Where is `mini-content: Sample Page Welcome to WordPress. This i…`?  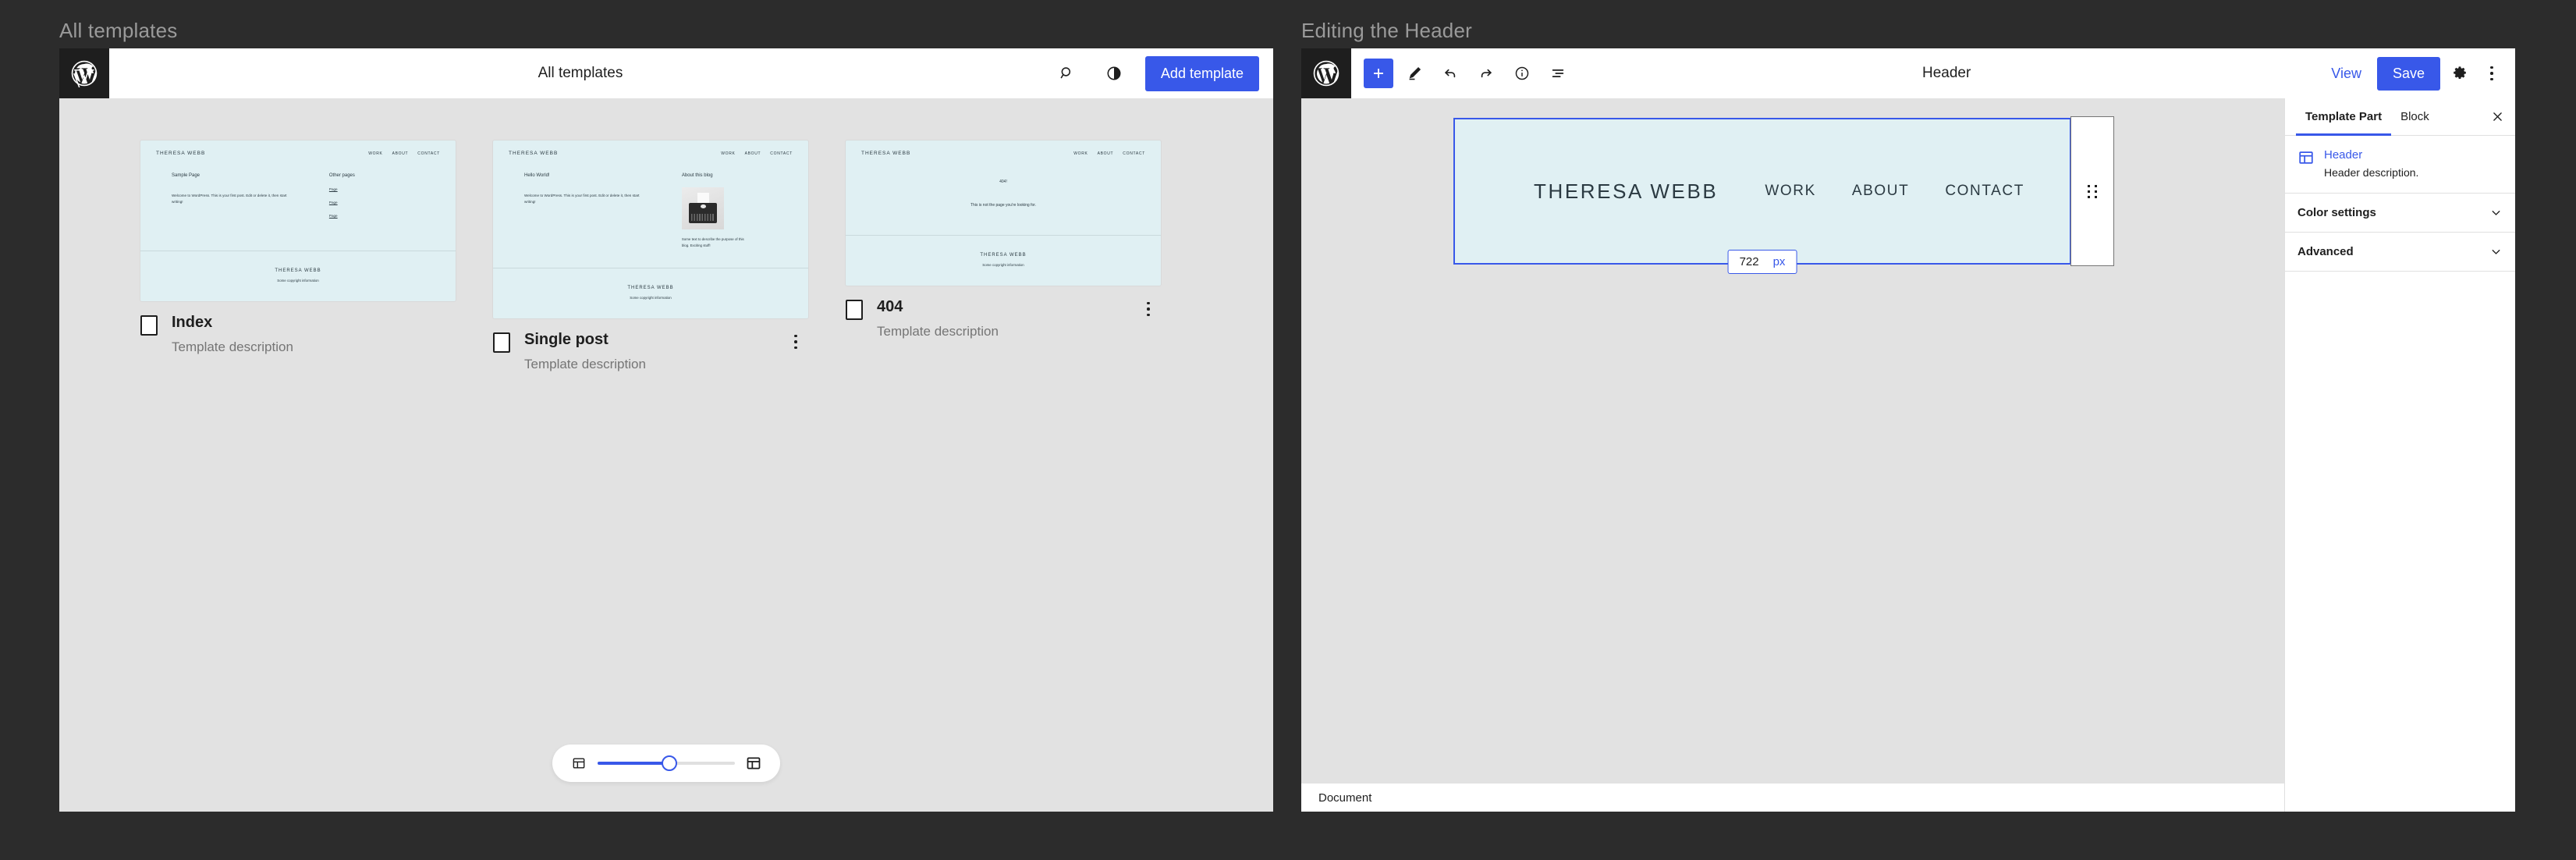 mini-content: Sample Page Welcome to WordPress. This i… is located at coordinates (298, 204).